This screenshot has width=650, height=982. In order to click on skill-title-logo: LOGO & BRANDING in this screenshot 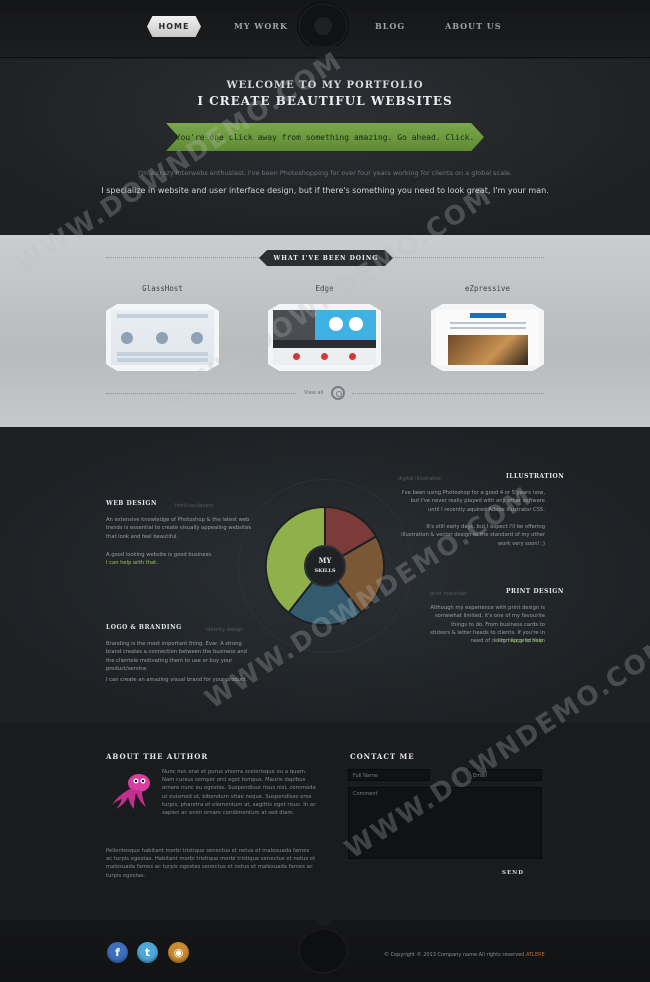, I will do `click(144, 627)`.